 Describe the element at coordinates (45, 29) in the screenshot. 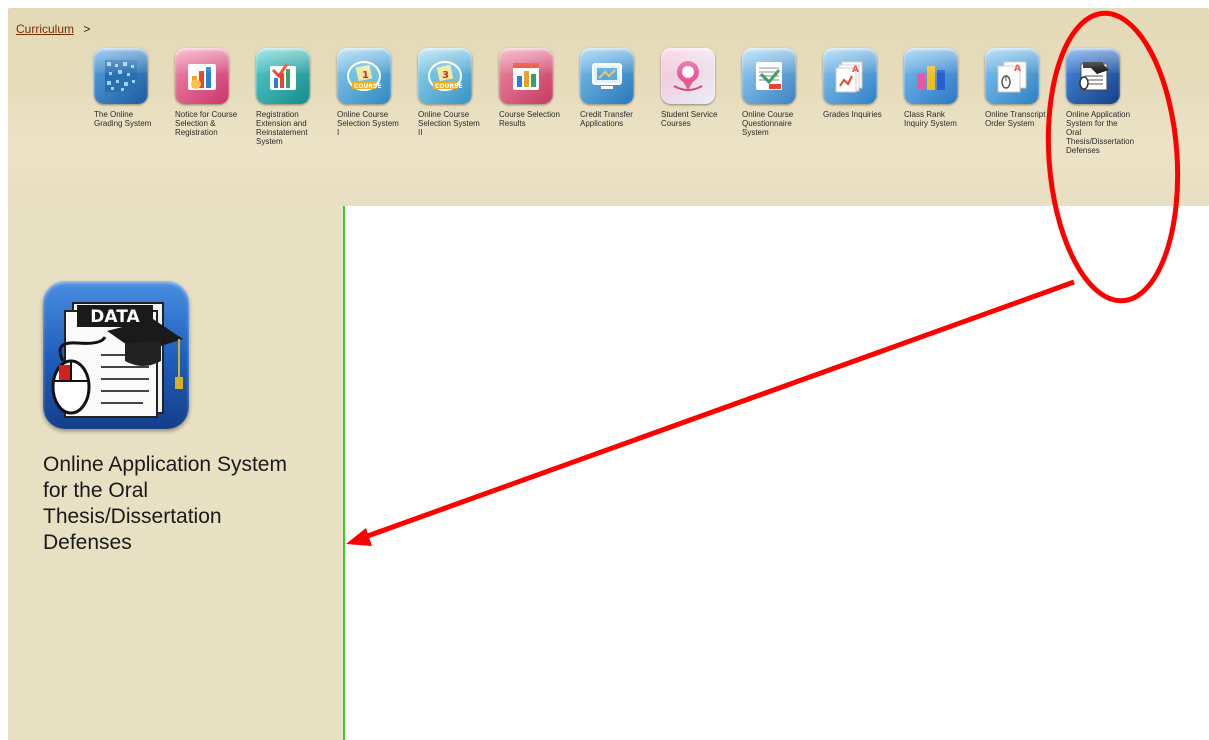

I see `breadcrumb-curriculum-link: Curriculum` at that location.